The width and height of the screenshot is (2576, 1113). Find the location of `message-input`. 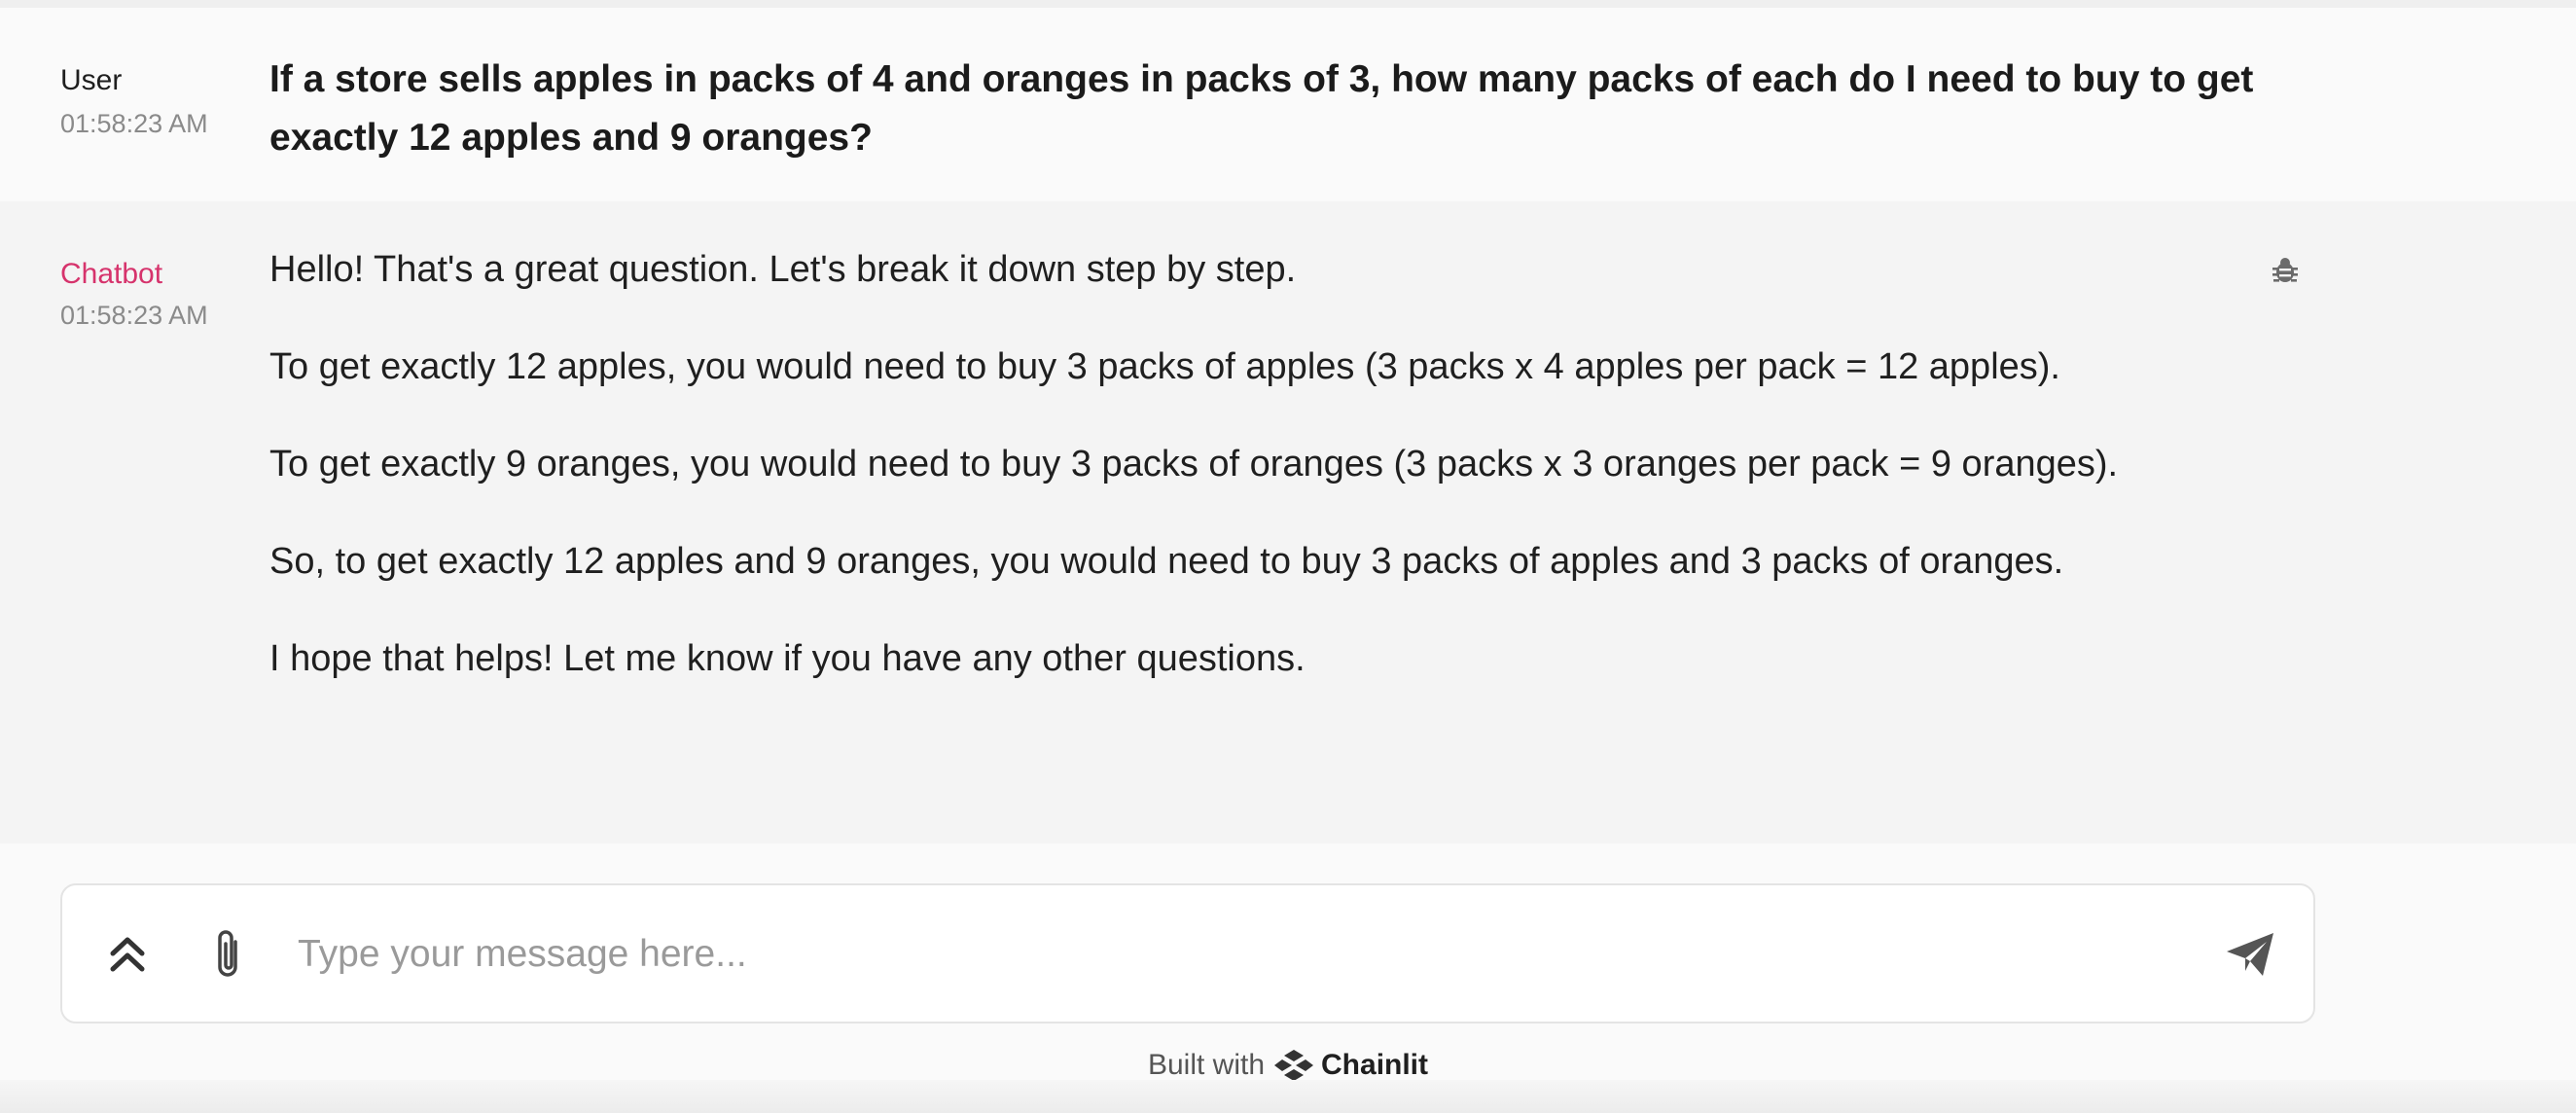

message-input is located at coordinates (1222, 954).